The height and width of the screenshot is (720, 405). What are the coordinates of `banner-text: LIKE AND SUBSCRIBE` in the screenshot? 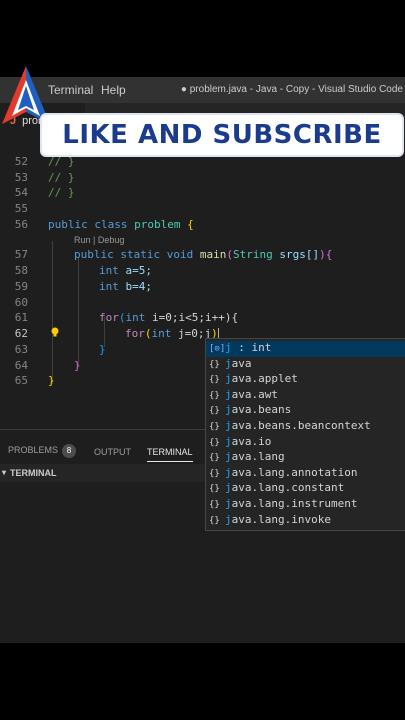 It's located at (222, 135).